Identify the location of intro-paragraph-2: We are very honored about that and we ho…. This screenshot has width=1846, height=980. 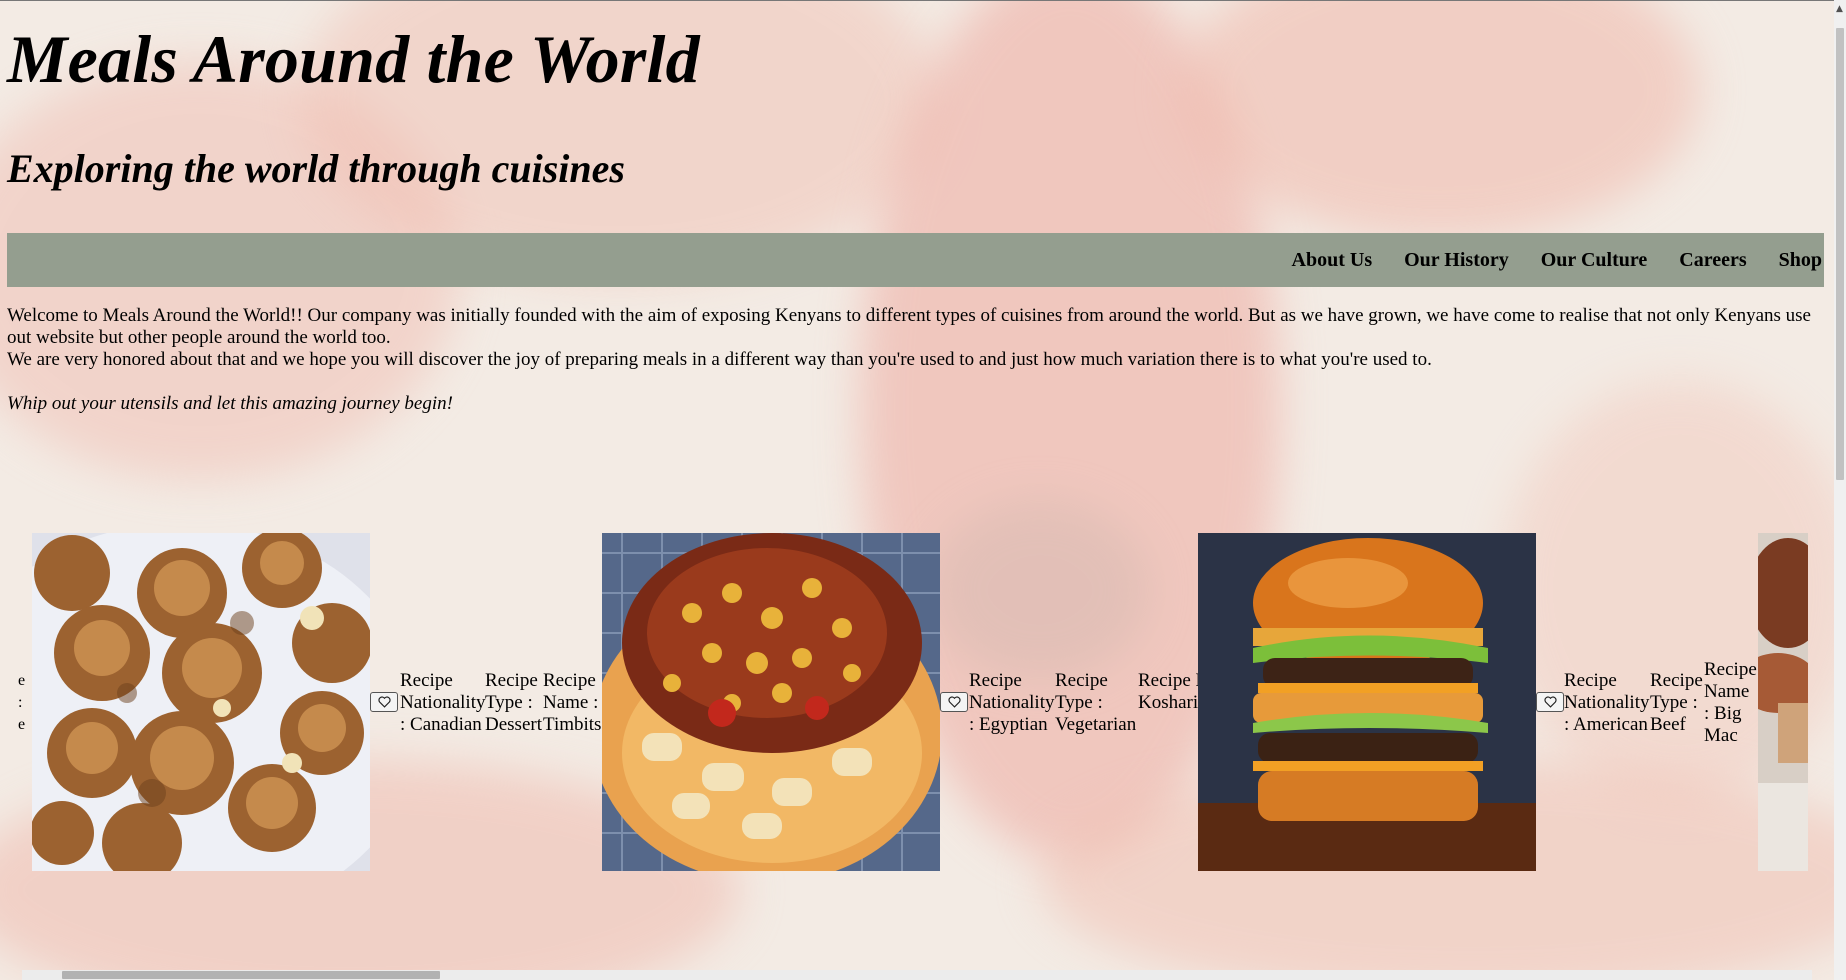
(719, 359).